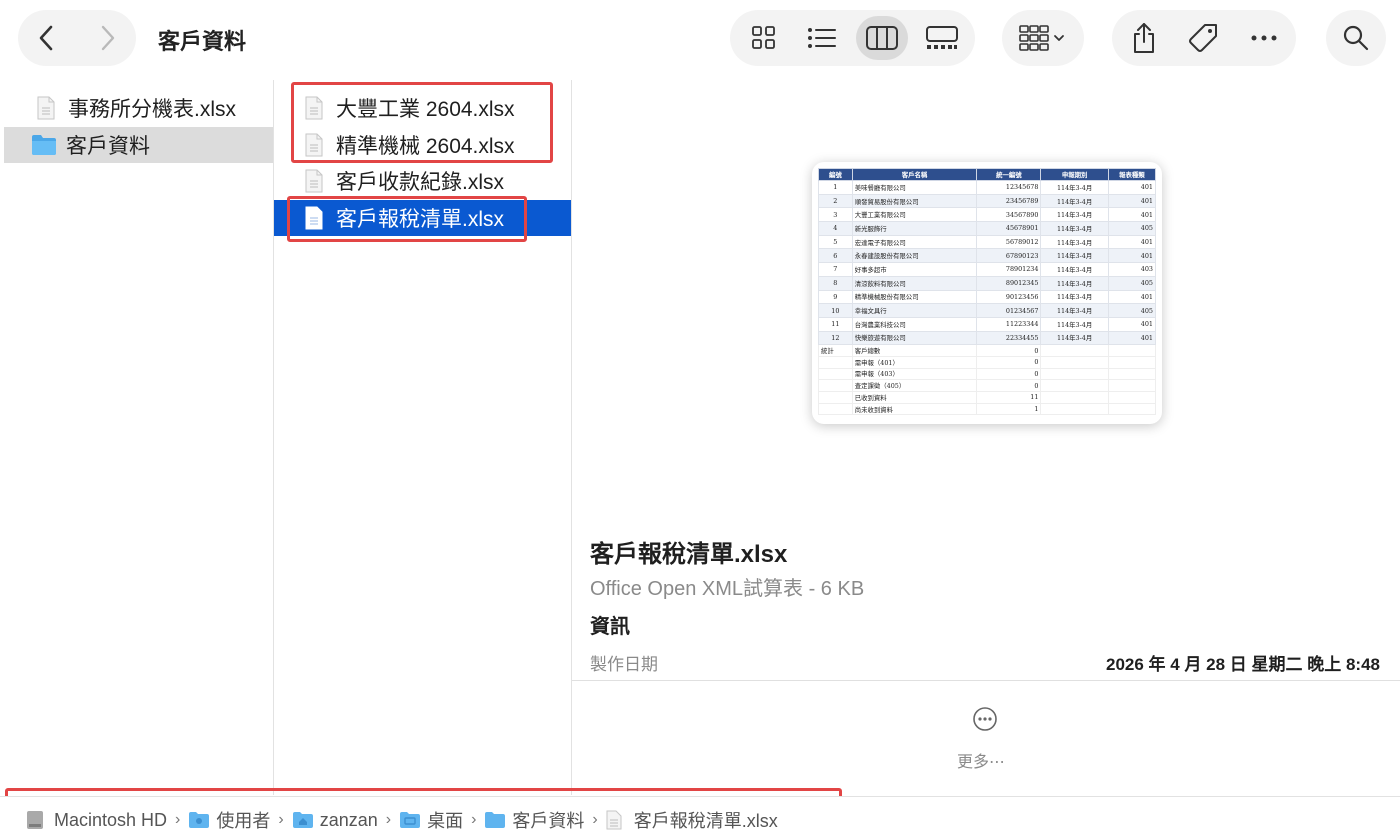 The height and width of the screenshot is (840, 1400). I want to click on search-button, so click(1356, 38).